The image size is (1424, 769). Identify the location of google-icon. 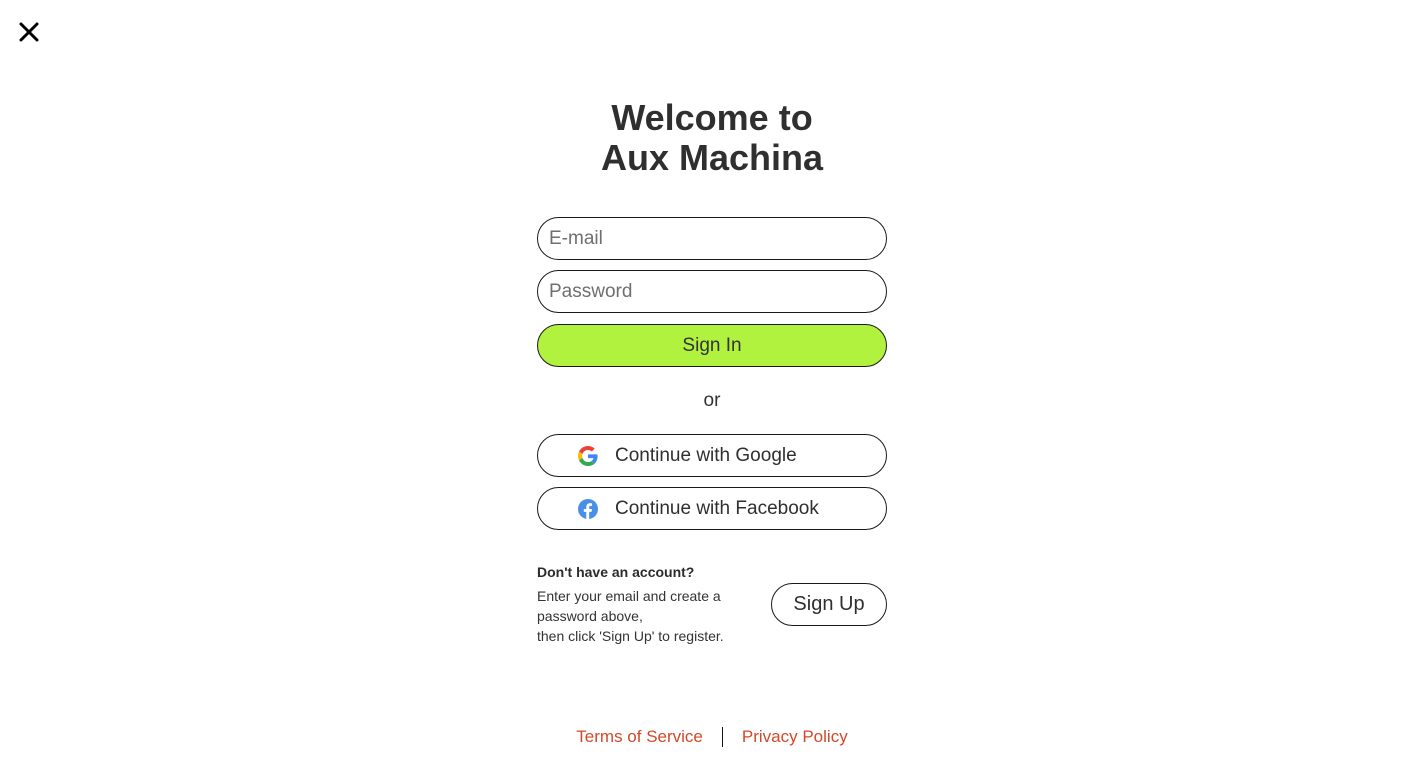
(588, 456).